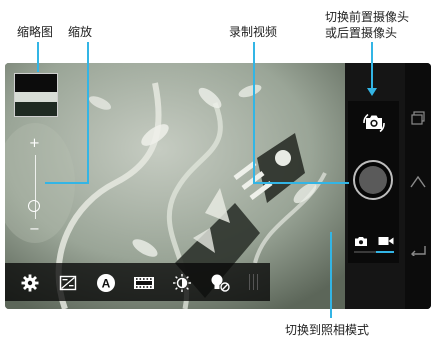  What do you see at coordinates (367, 17) in the screenshot?
I see `switch-camera-callout-label-line1: 切换前置摄像头` at bounding box center [367, 17].